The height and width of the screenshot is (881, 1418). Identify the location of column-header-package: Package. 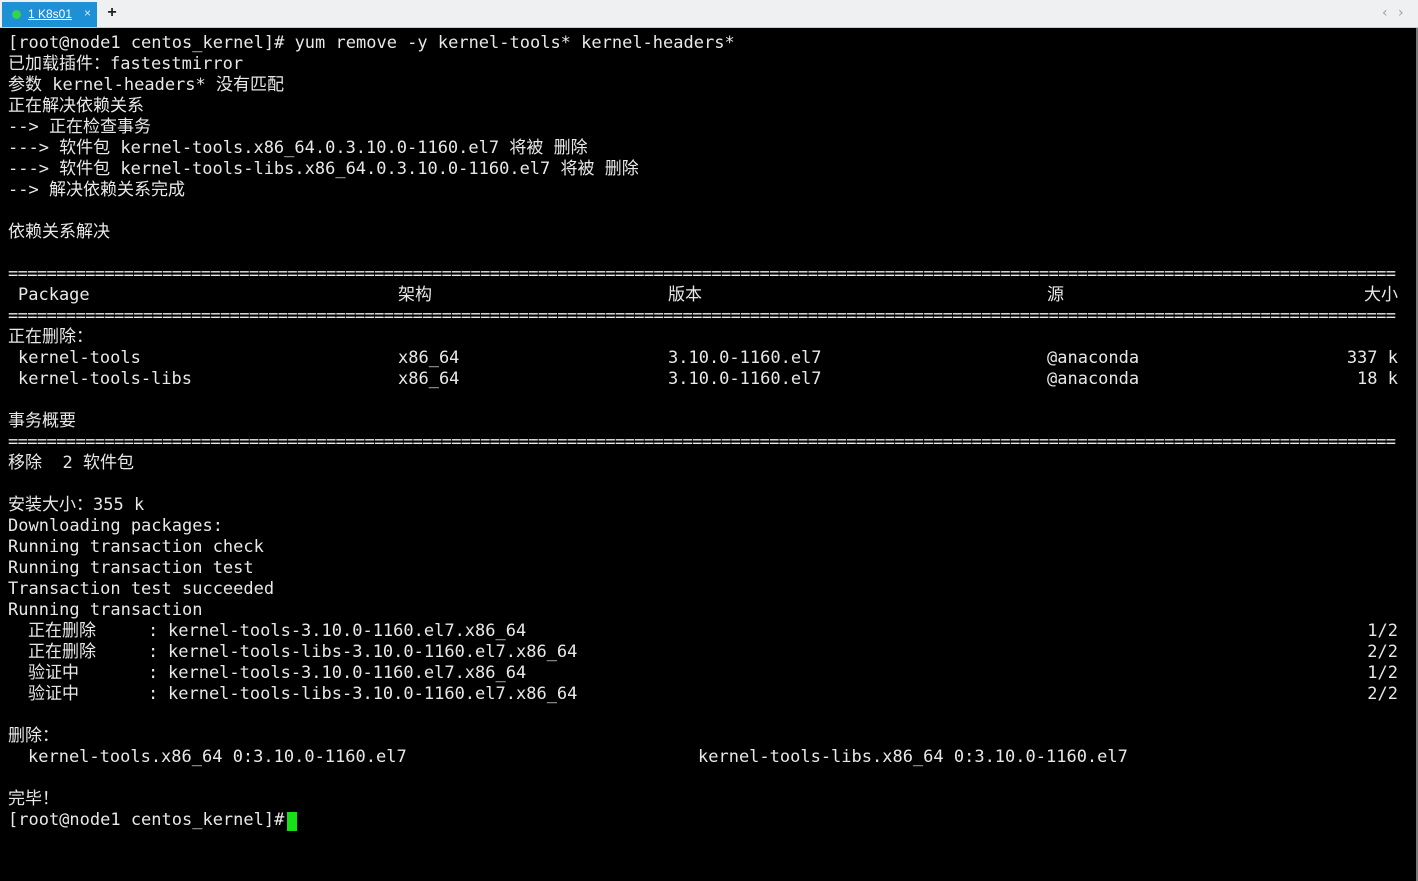
(54, 295).